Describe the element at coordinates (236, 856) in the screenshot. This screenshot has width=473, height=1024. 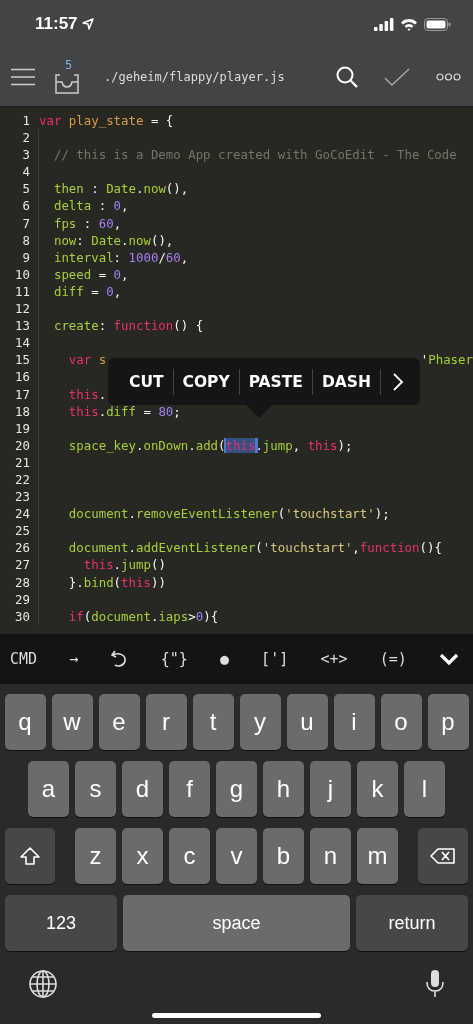
I see `letter-key: v` at that location.